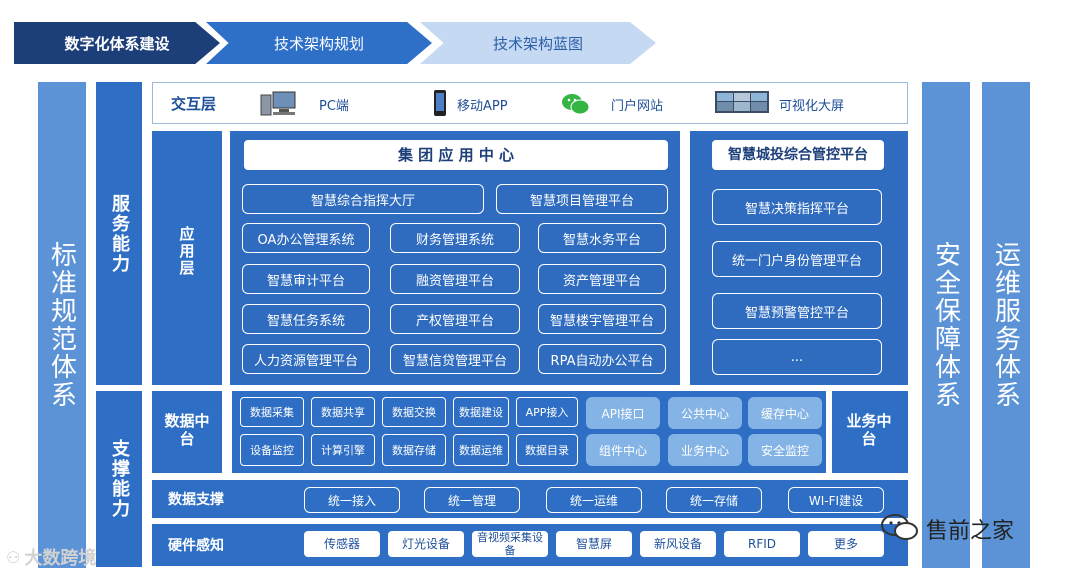 Image resolution: width=1080 pixels, height=576 pixels. What do you see at coordinates (455, 359) in the screenshot?
I see `app-item: 智慧信贷管理平台` at bounding box center [455, 359].